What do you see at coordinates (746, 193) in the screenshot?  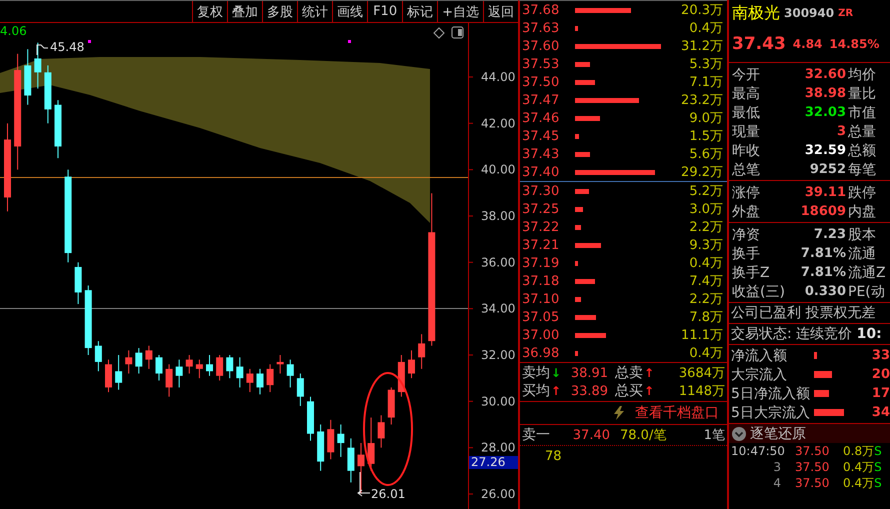 I see `stat-label: 涨停` at bounding box center [746, 193].